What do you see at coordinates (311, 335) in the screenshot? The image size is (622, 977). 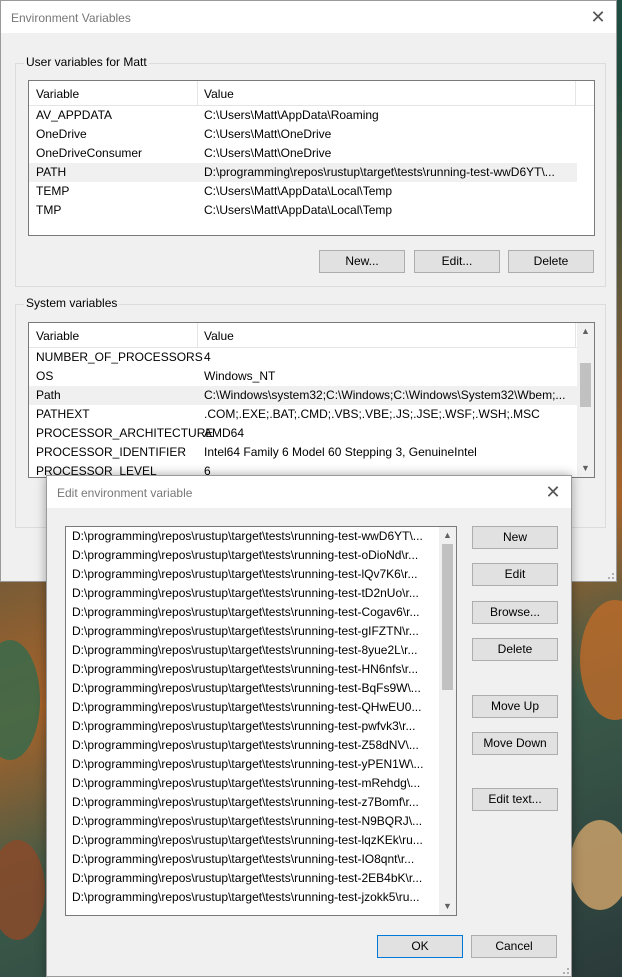 I see `list-header: Variable Value` at bounding box center [311, 335].